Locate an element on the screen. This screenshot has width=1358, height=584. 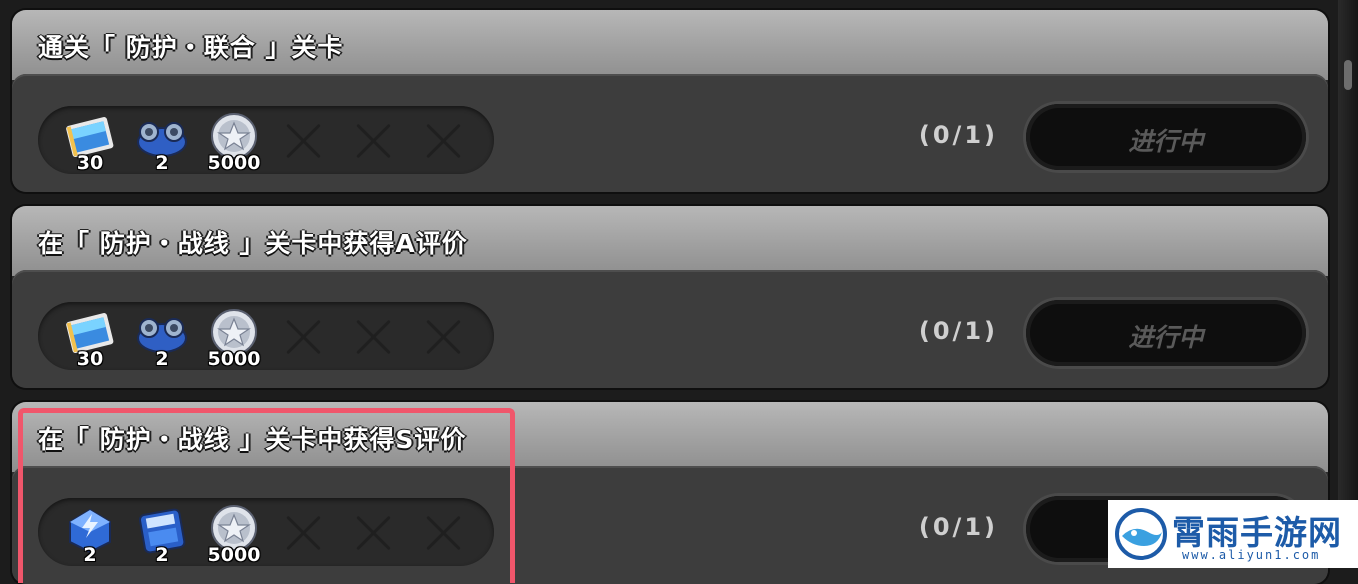
reward-tray: 2 2 5000 is located at coordinates (266, 532).